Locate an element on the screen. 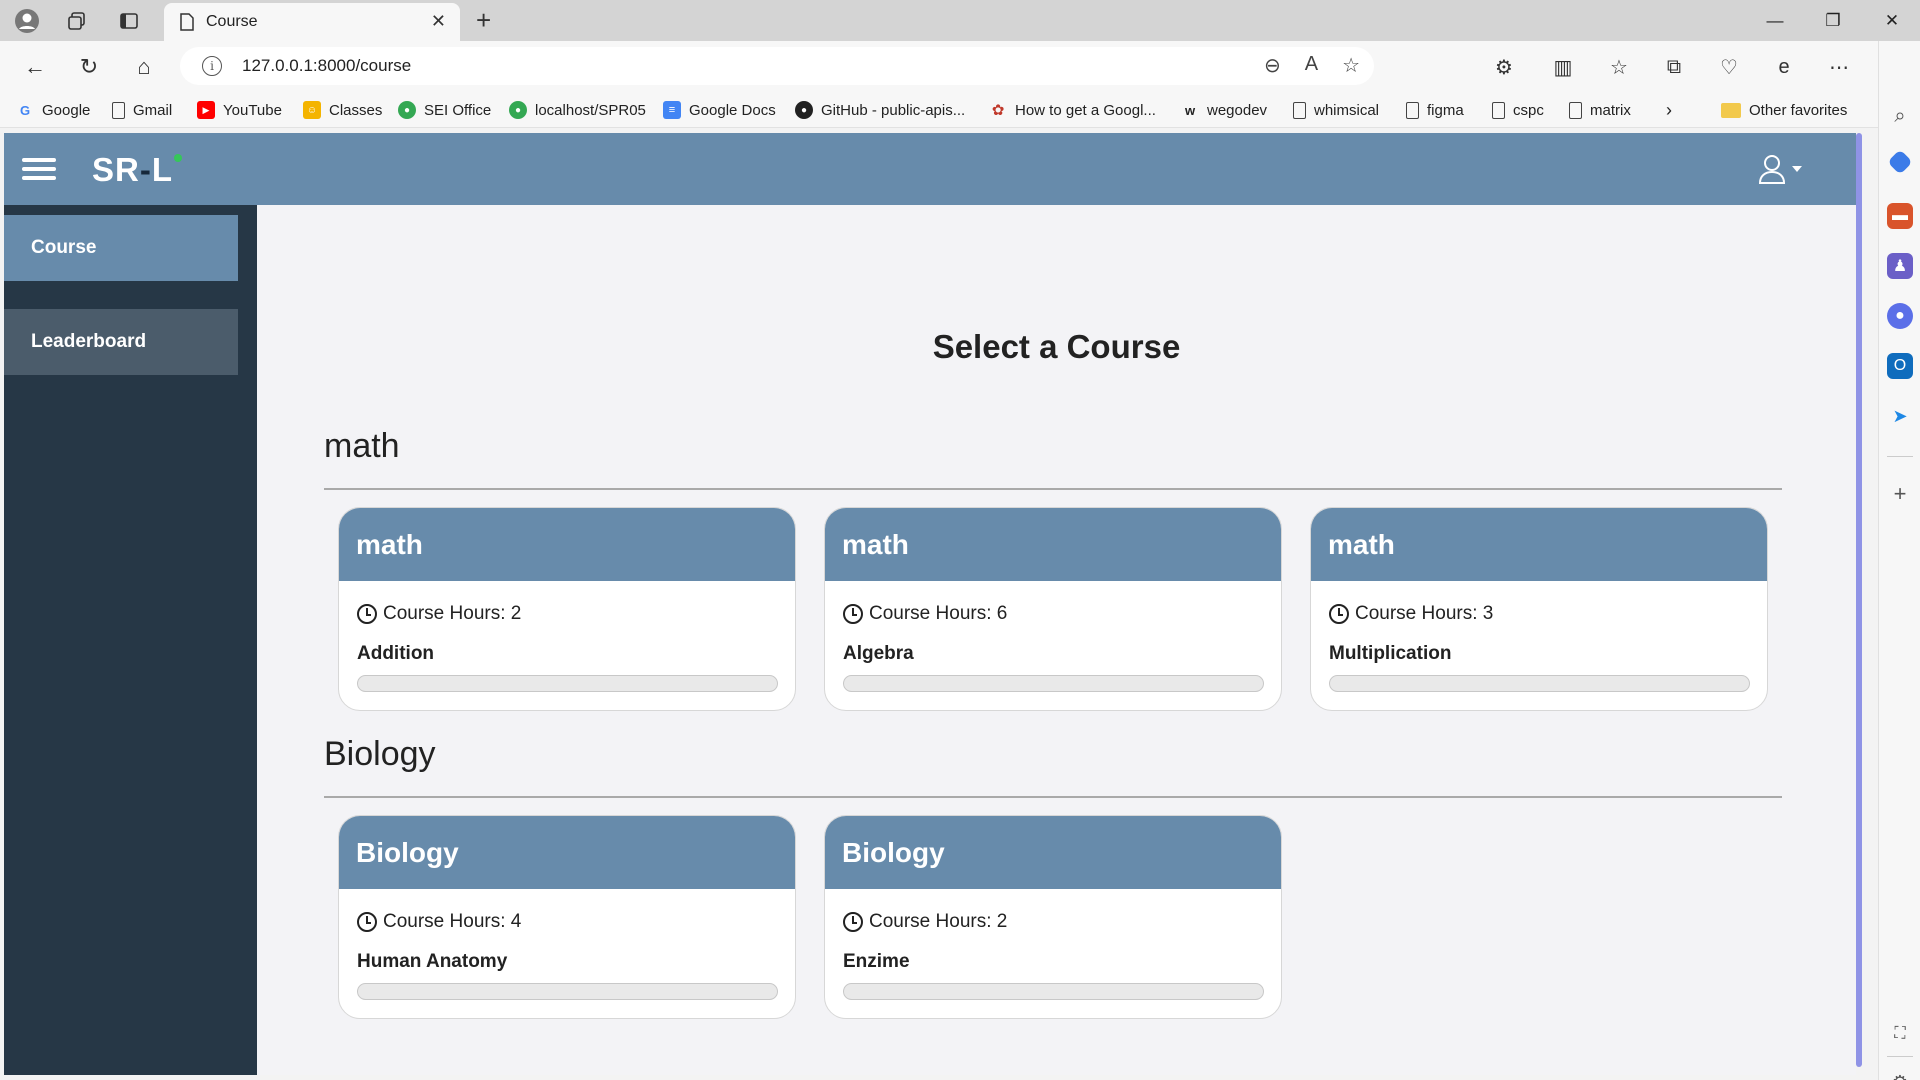 The image size is (1920, 1080). course-card-enzime: Biology Course Hours: 2 Enzime is located at coordinates (1053, 917).